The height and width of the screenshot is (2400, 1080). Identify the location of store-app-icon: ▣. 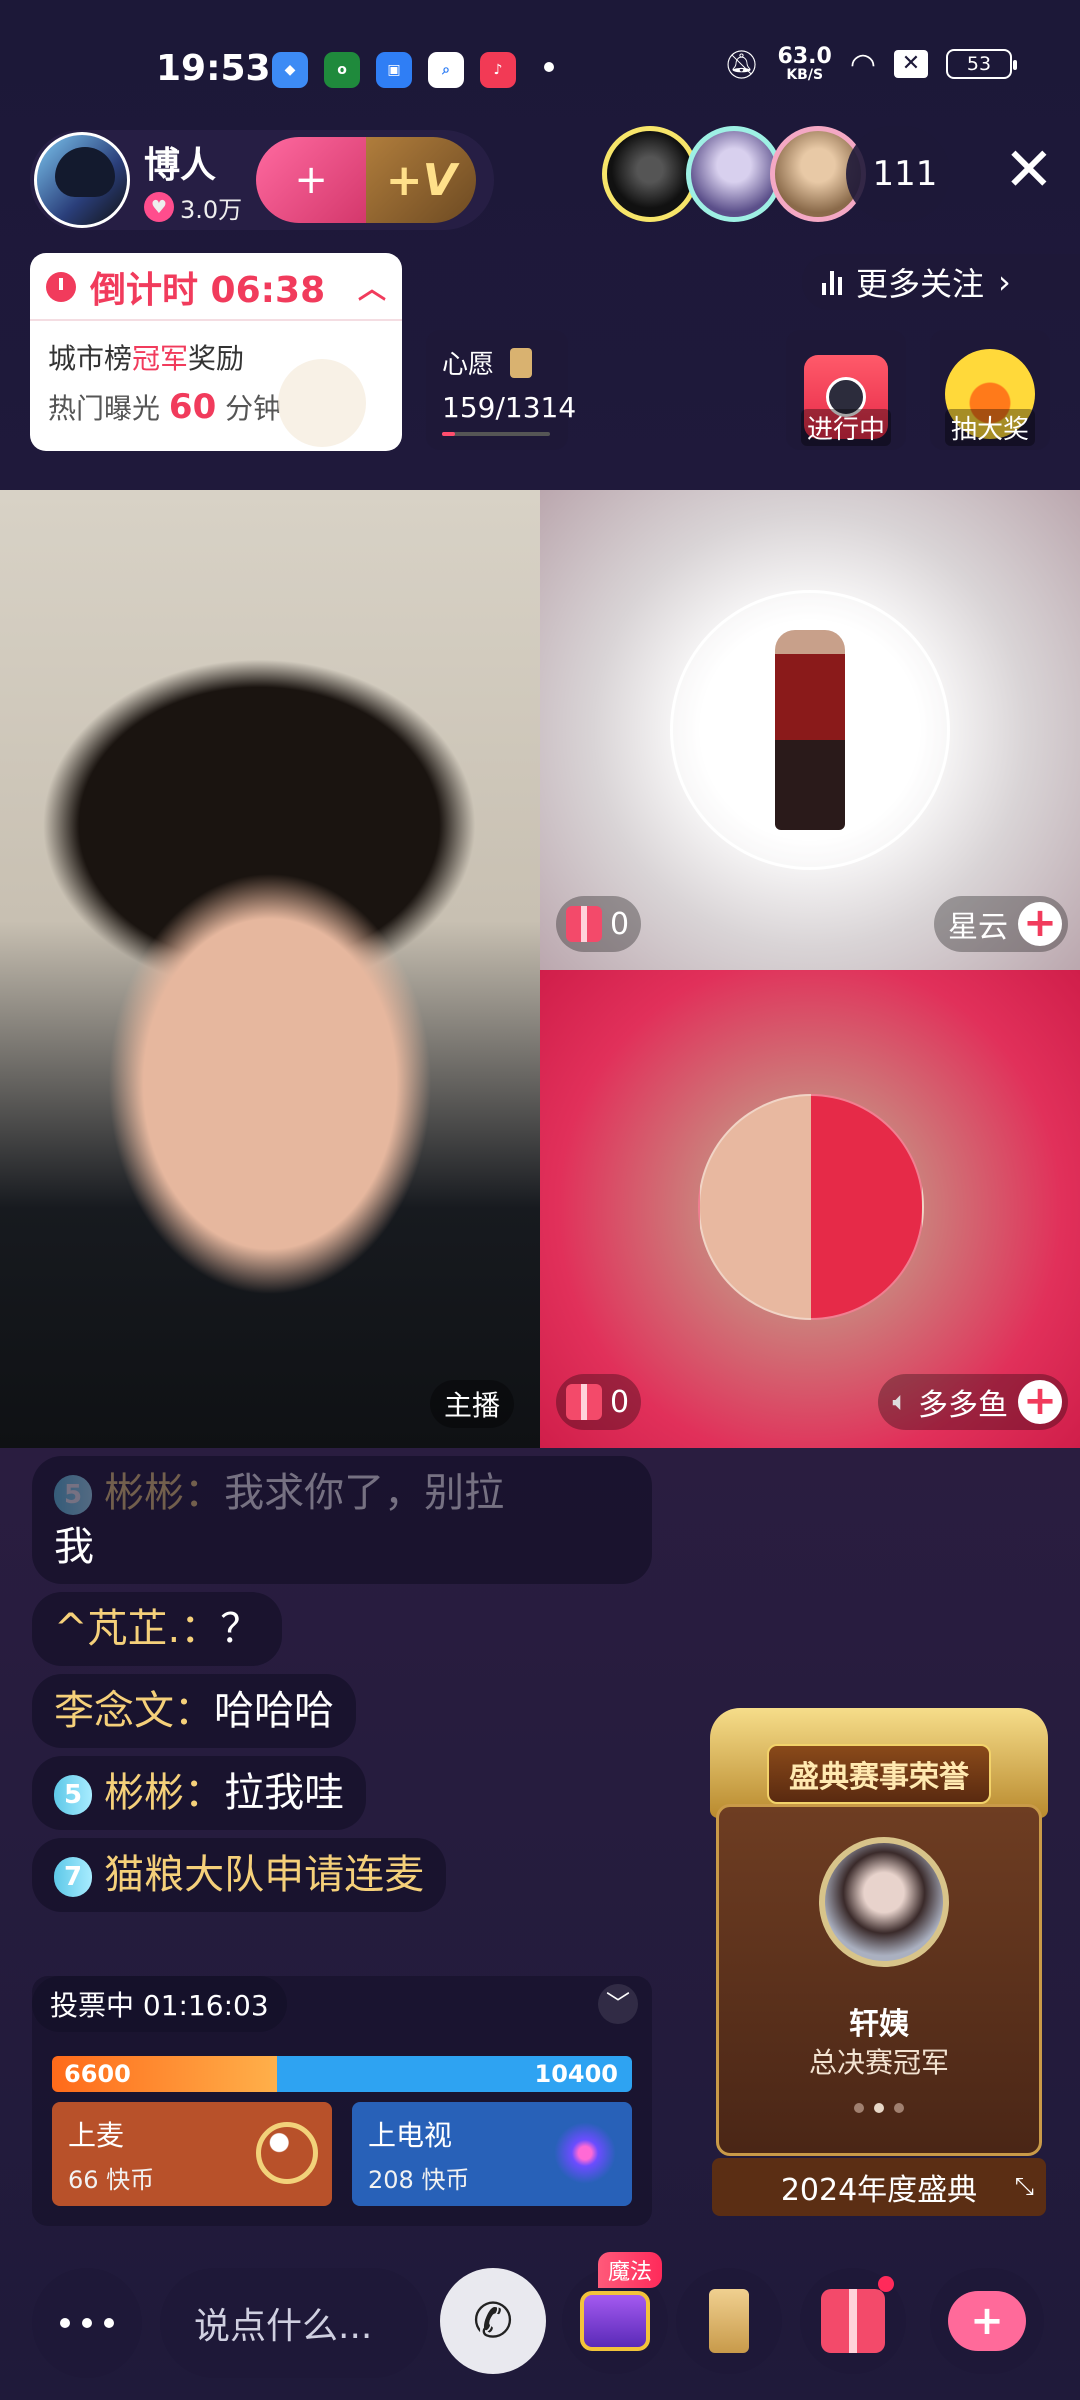
(394, 70).